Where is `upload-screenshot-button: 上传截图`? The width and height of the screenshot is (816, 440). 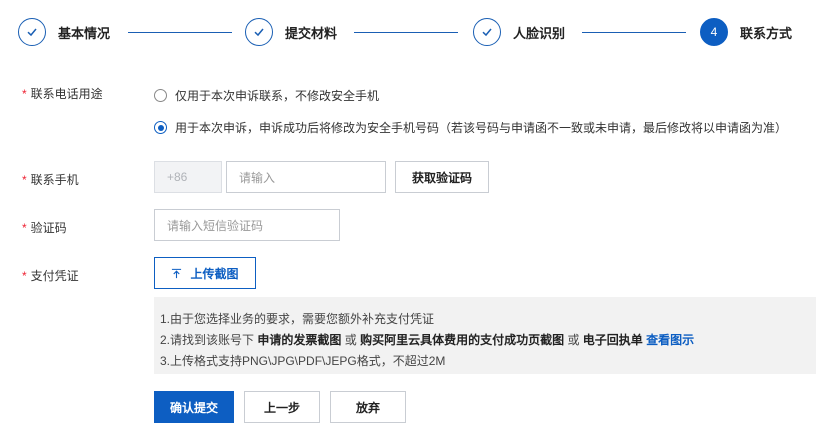
upload-screenshot-button: 上传截图 is located at coordinates (205, 273).